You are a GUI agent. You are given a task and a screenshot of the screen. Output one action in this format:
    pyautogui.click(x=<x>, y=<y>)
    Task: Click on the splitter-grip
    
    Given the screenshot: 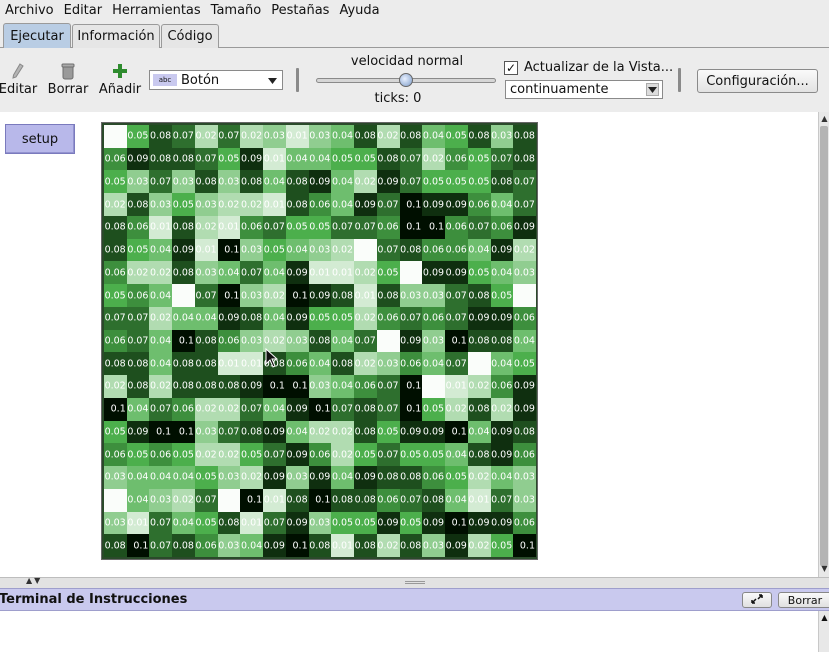 What is the action you would take?
    pyautogui.click(x=415, y=582)
    